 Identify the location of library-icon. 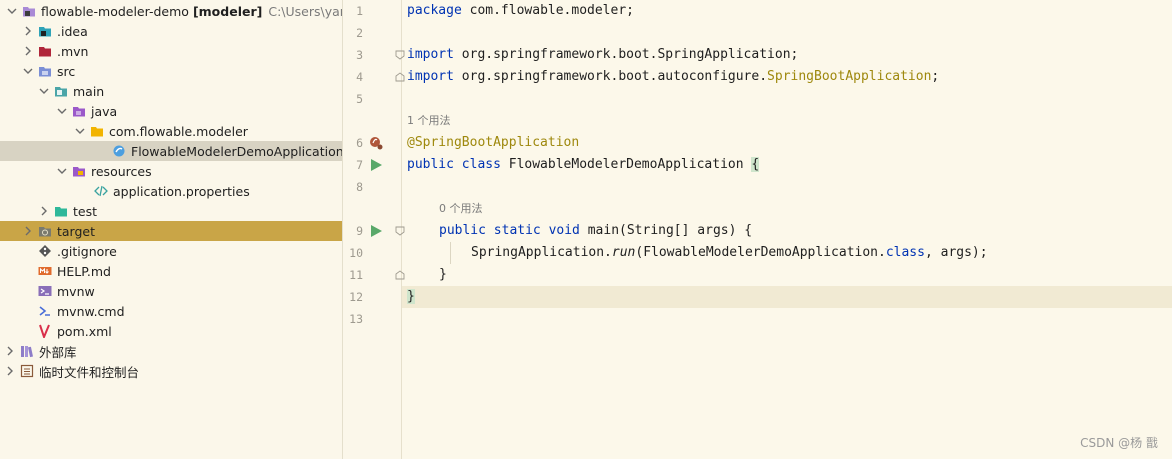
(27, 351).